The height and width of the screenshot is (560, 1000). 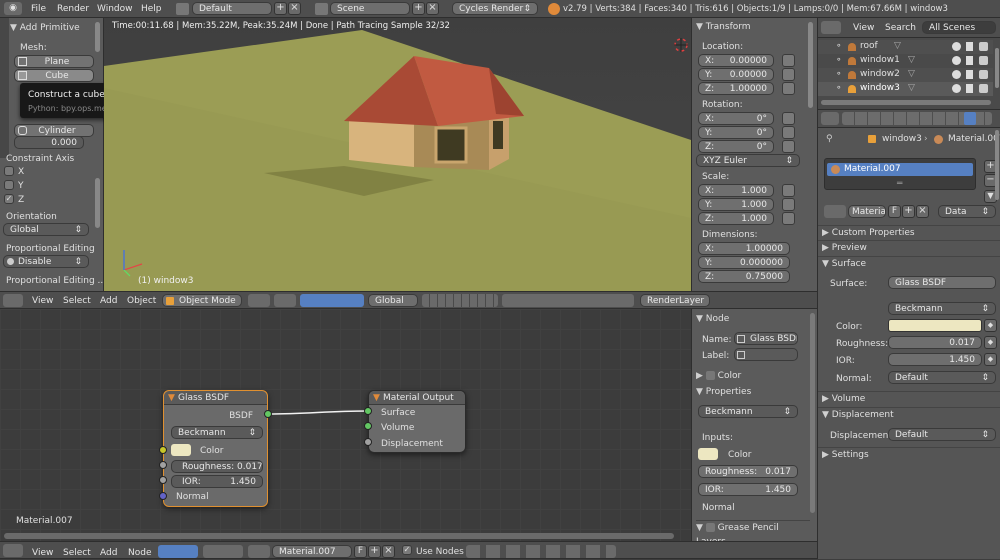 What do you see at coordinates (736, 60) in the screenshot?
I see `location-x-field: X: 0.00000` at bounding box center [736, 60].